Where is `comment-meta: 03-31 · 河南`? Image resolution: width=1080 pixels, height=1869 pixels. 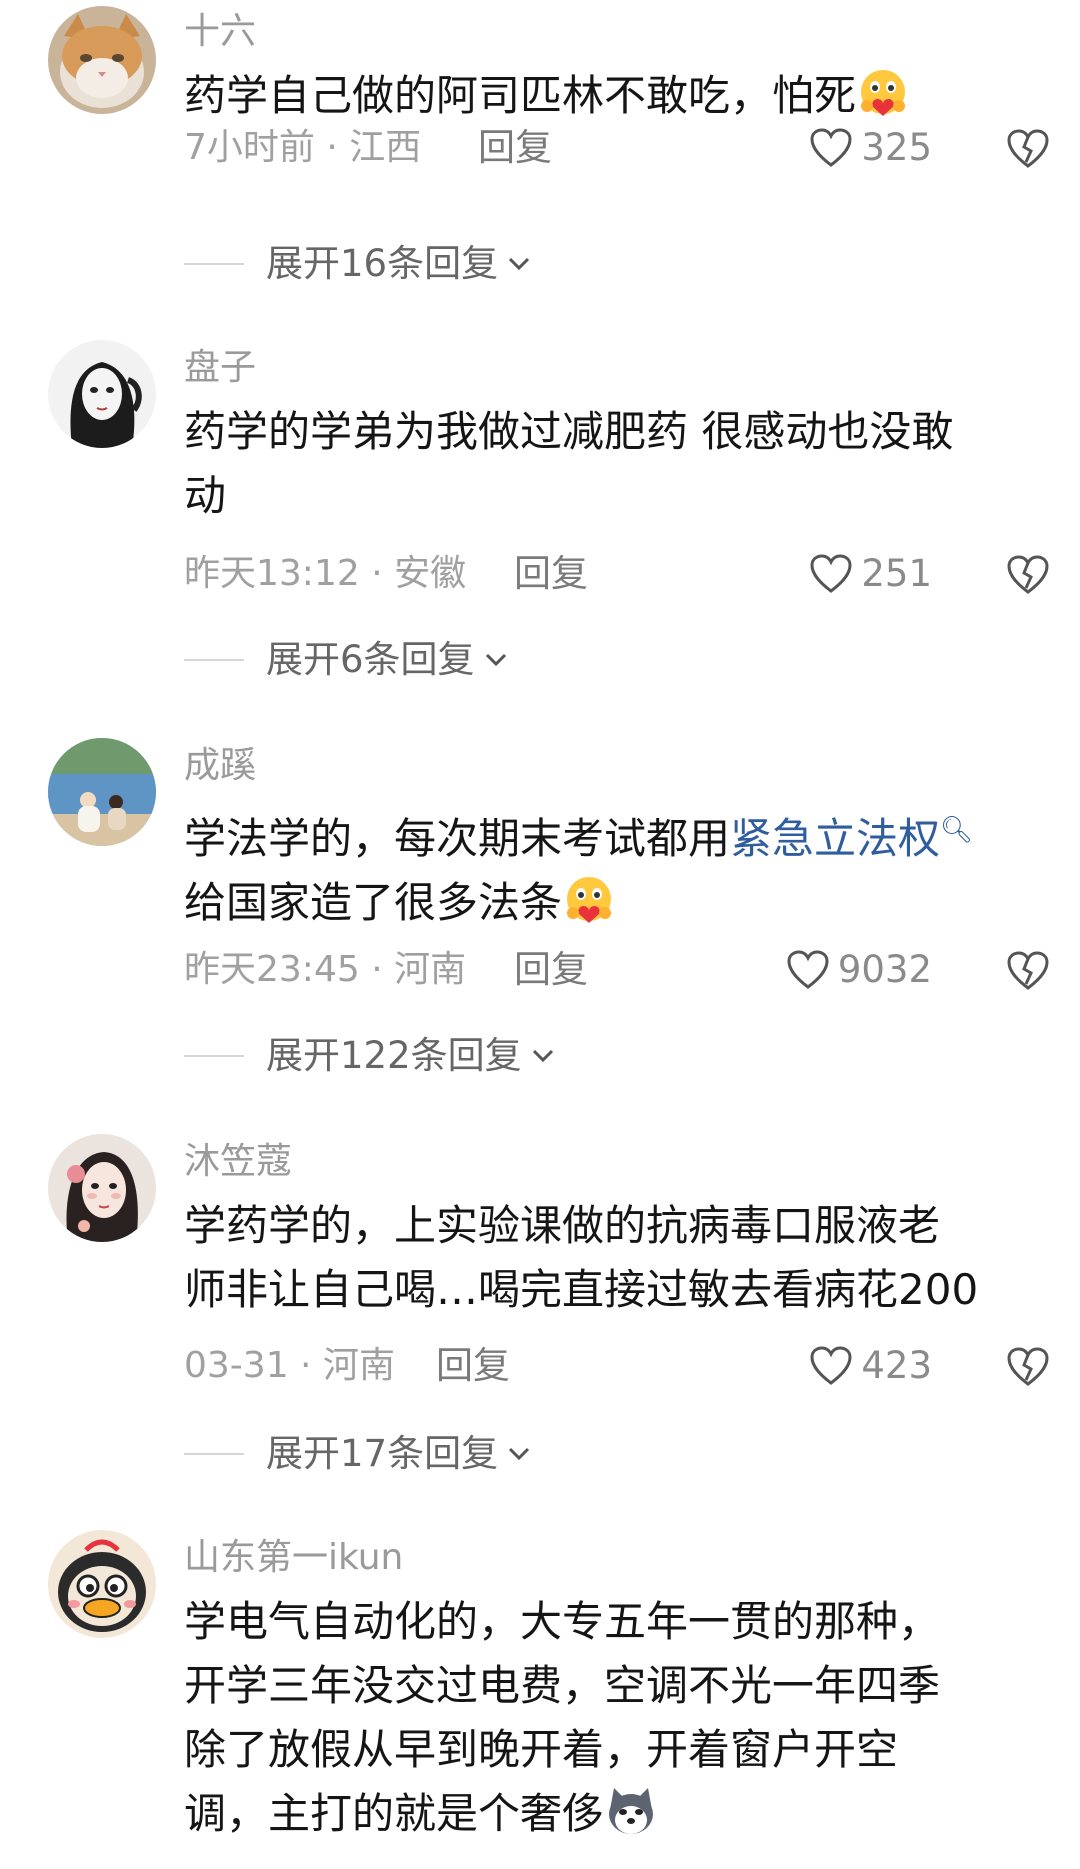 comment-meta: 03-31 · 河南 is located at coordinates (289, 1365).